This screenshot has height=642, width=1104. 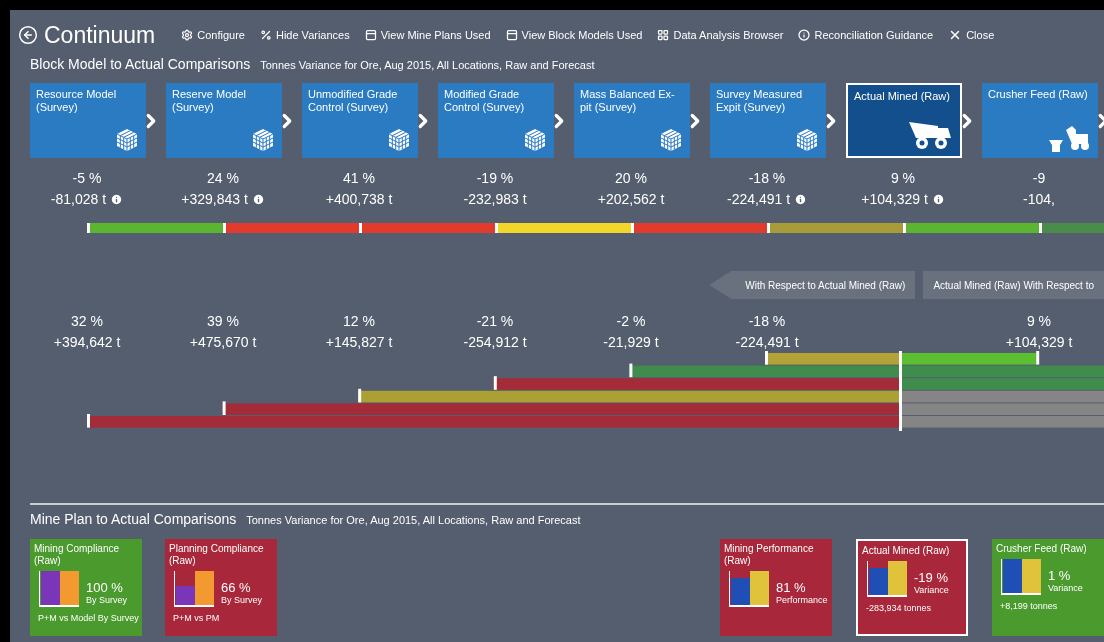 What do you see at coordinates (1039, 199) in the screenshot?
I see `variance-tonnes: -104,` at bounding box center [1039, 199].